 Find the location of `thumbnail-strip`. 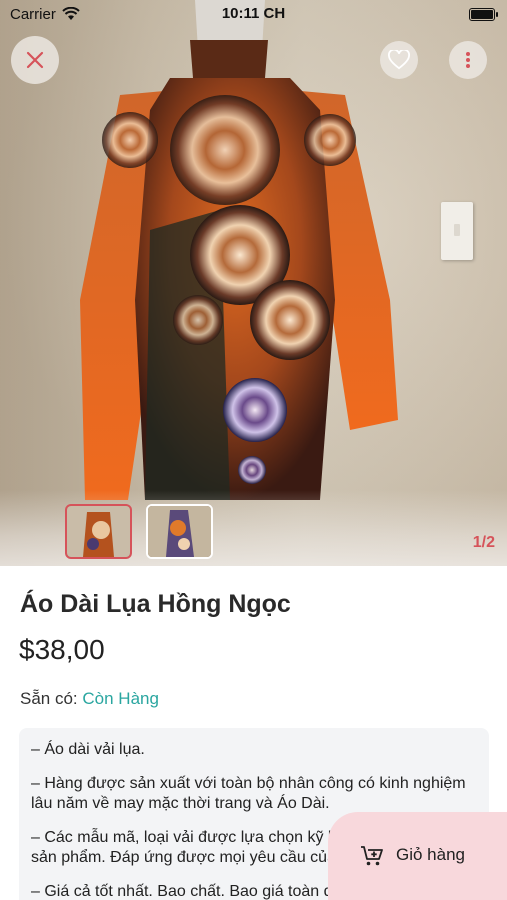

thumbnail-strip is located at coordinates (139, 531).